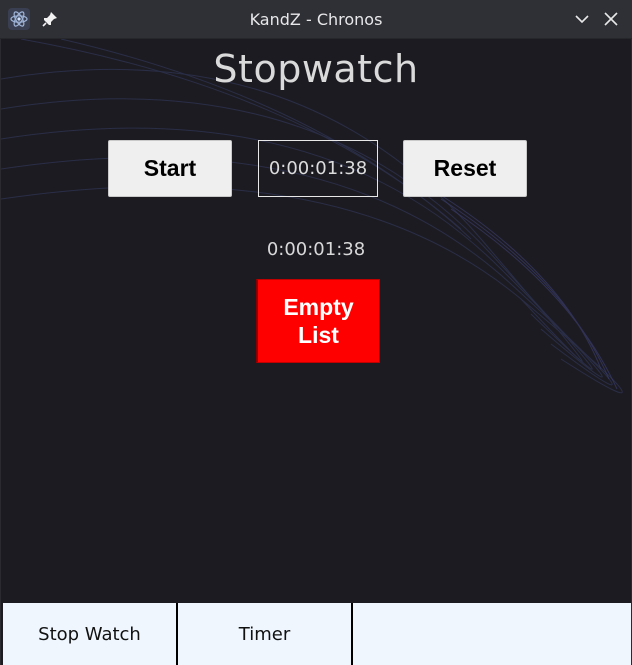  I want to click on close-icon, so click(611, 19).